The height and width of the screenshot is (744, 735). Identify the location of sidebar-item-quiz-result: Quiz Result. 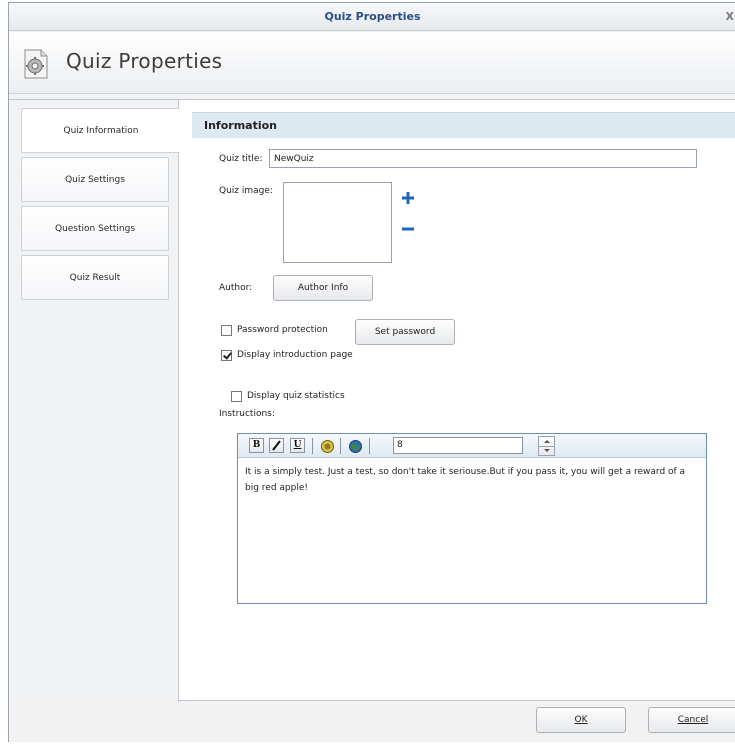
(95, 277).